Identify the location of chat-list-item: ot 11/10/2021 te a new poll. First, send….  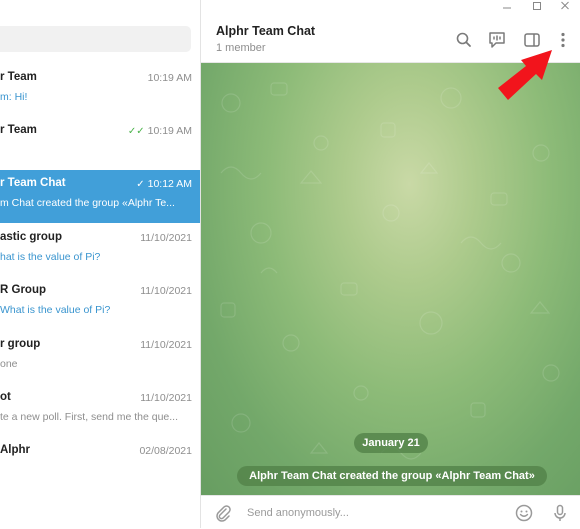
(100, 410).